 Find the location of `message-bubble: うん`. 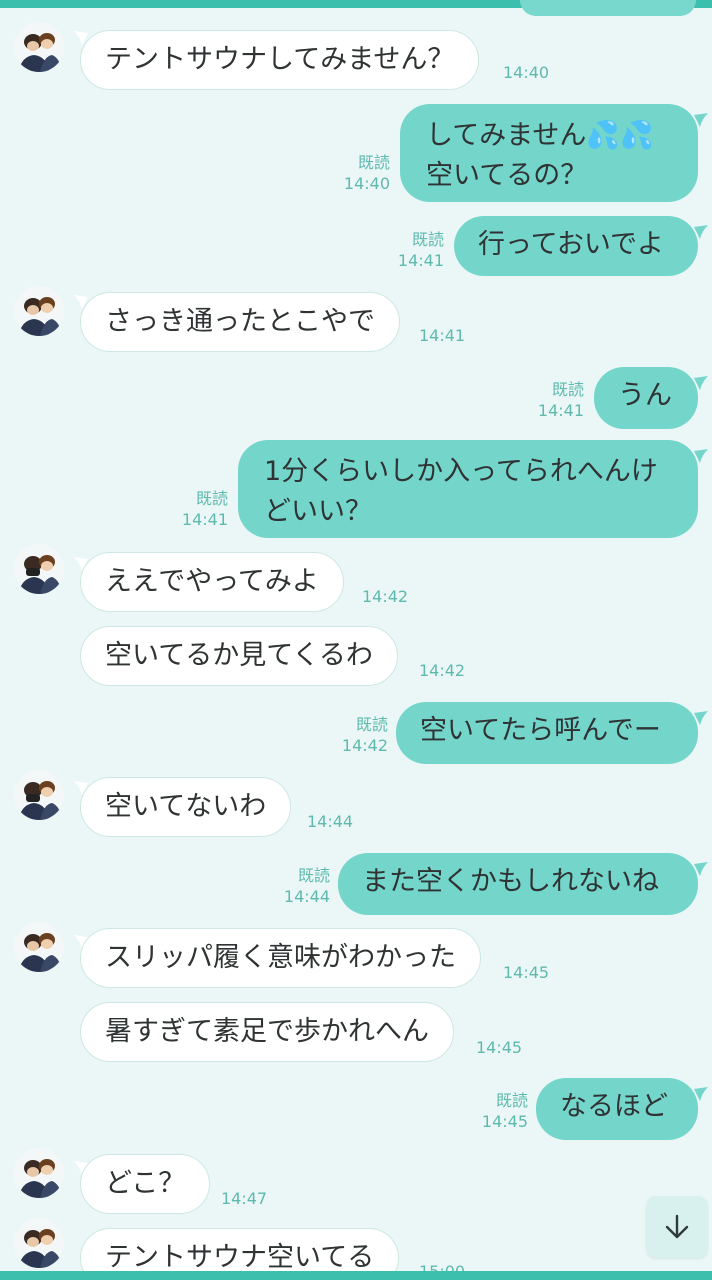

message-bubble: うん is located at coordinates (646, 398).